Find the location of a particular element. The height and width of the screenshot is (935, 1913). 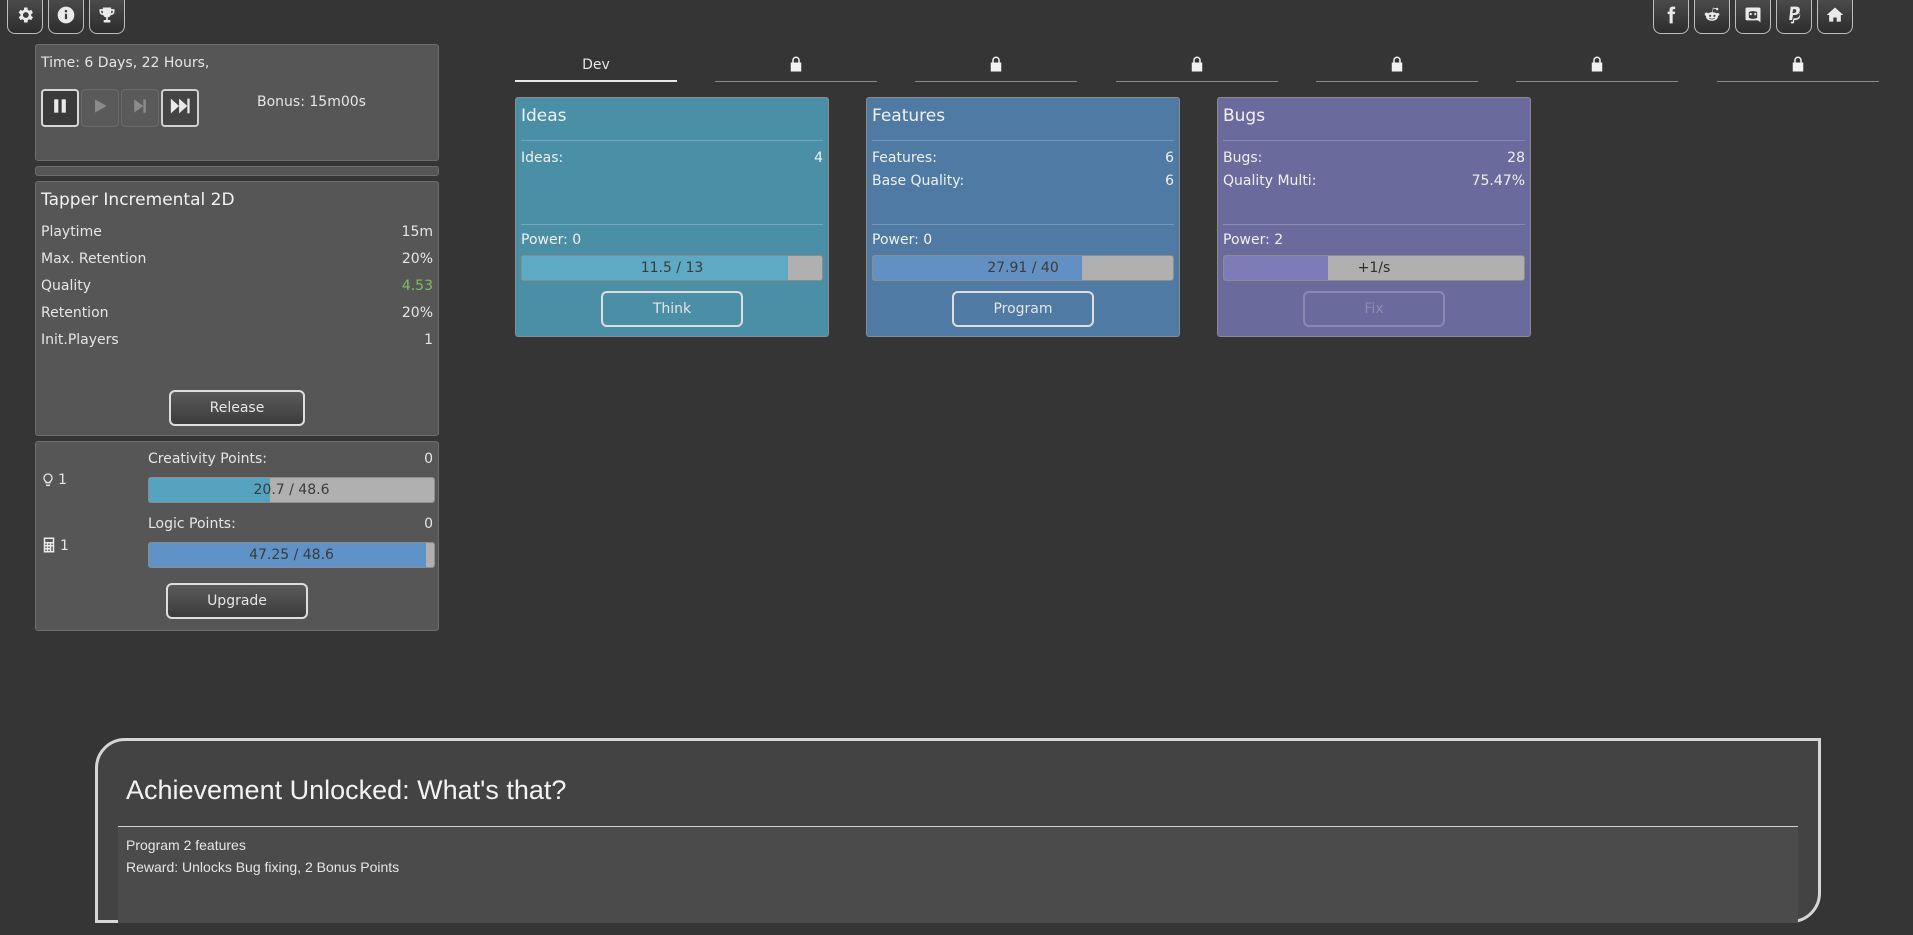

stat-value: 1 is located at coordinates (428, 340).